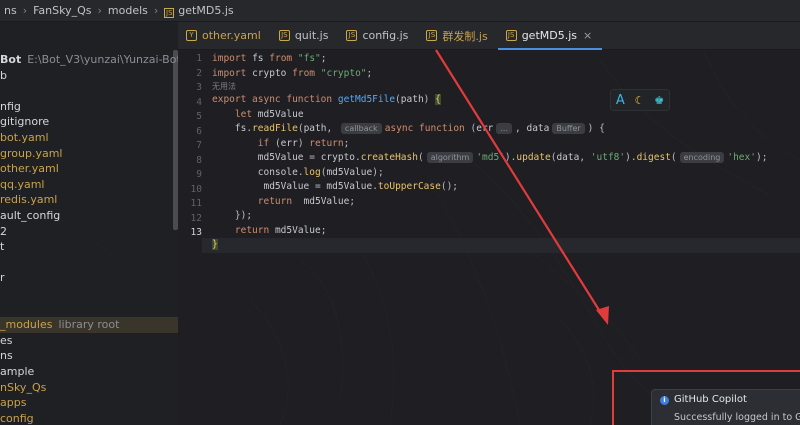  I want to click on line-number: 6, so click(190, 132).